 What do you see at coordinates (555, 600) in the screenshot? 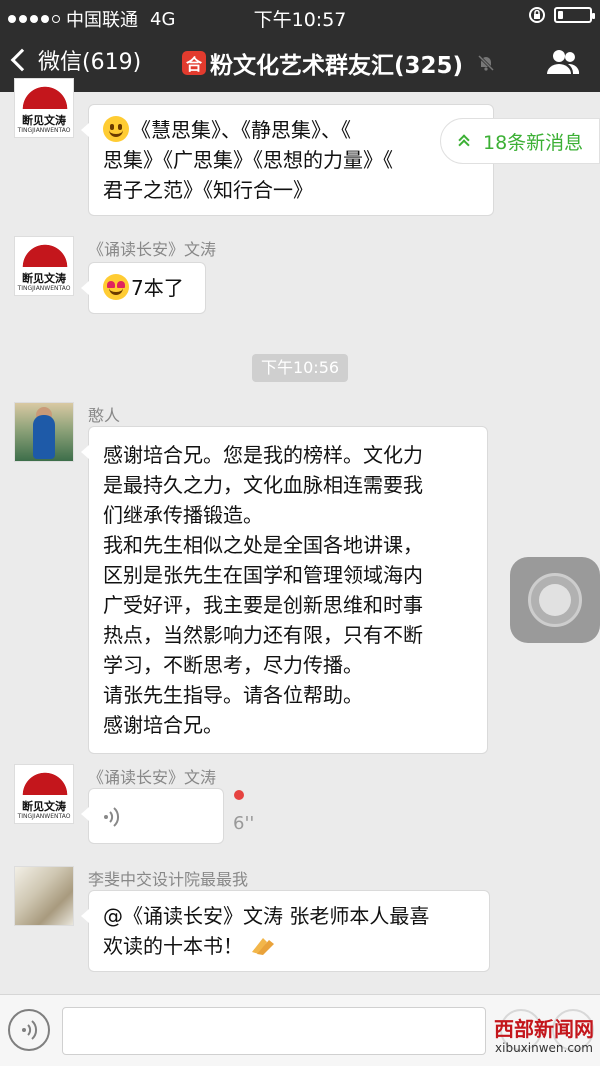
I see `assistive-touch-button` at bounding box center [555, 600].